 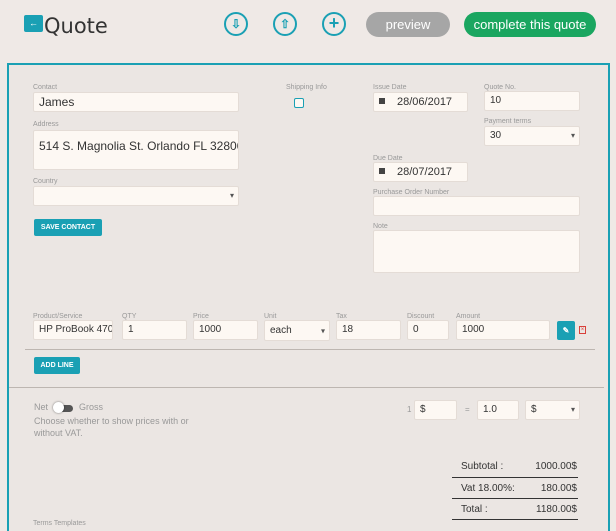 I want to click on net-gross-toggle, so click(x=63, y=407).